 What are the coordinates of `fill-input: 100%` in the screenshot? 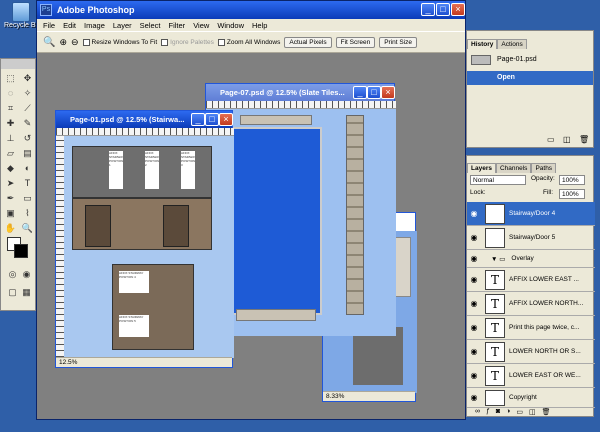 It's located at (572, 194).